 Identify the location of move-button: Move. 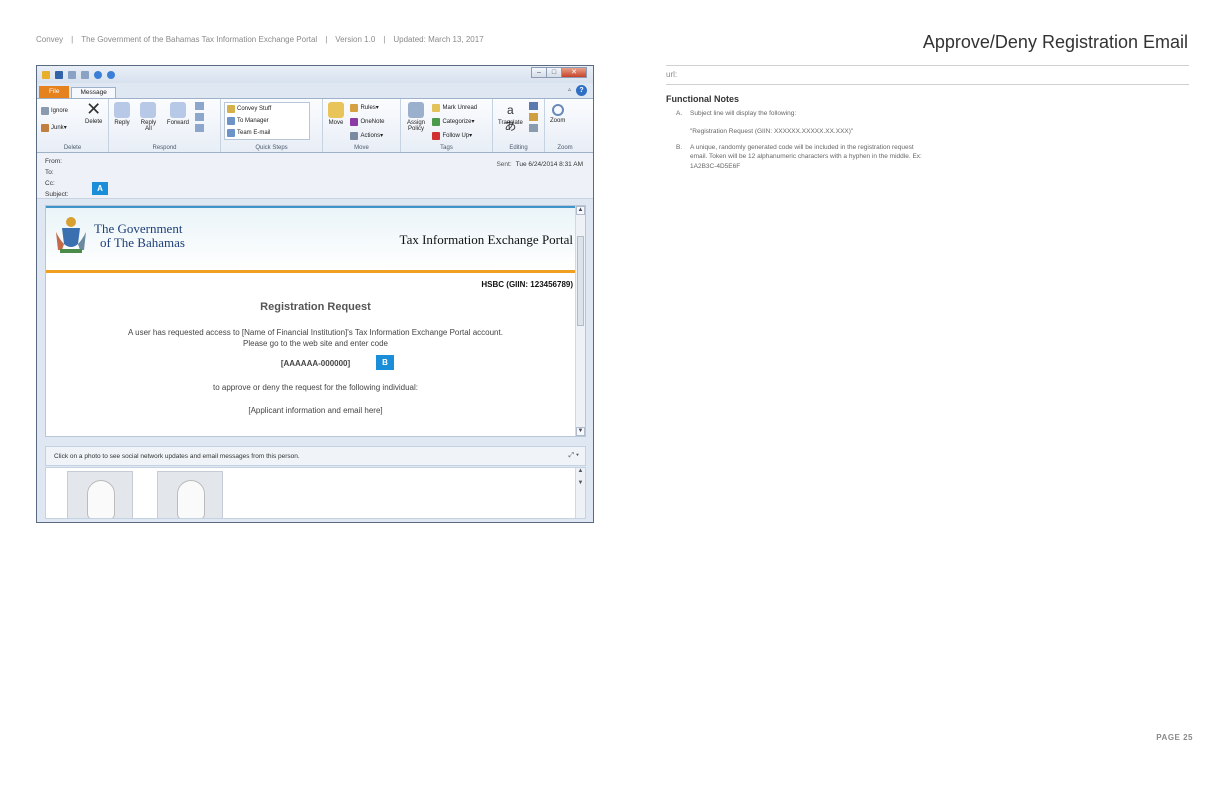
(336, 114).